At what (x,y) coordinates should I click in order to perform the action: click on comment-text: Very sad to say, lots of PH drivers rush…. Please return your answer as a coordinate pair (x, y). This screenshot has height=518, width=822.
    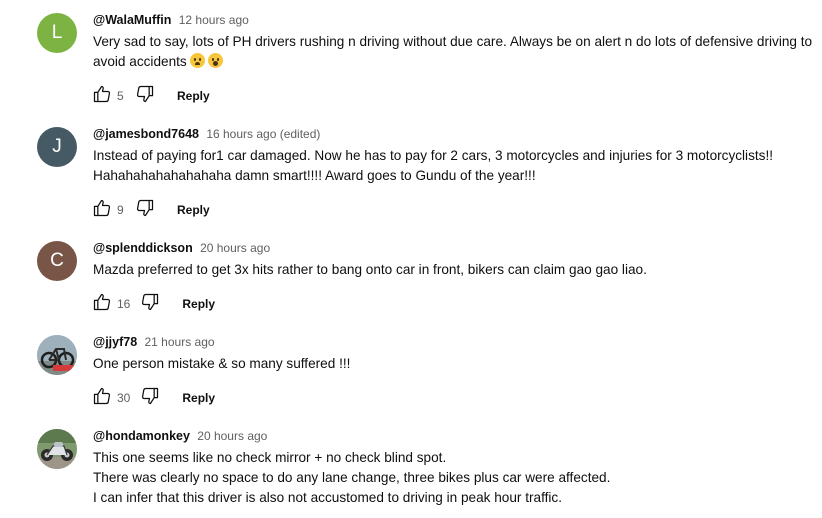
    Looking at the image, I should click on (455, 52).